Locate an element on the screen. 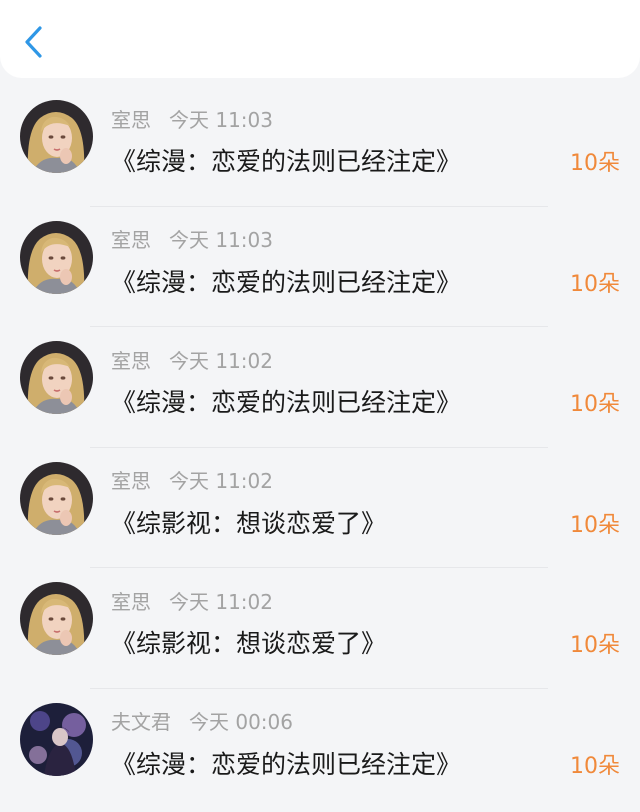  back-button is located at coordinates (34, 42).